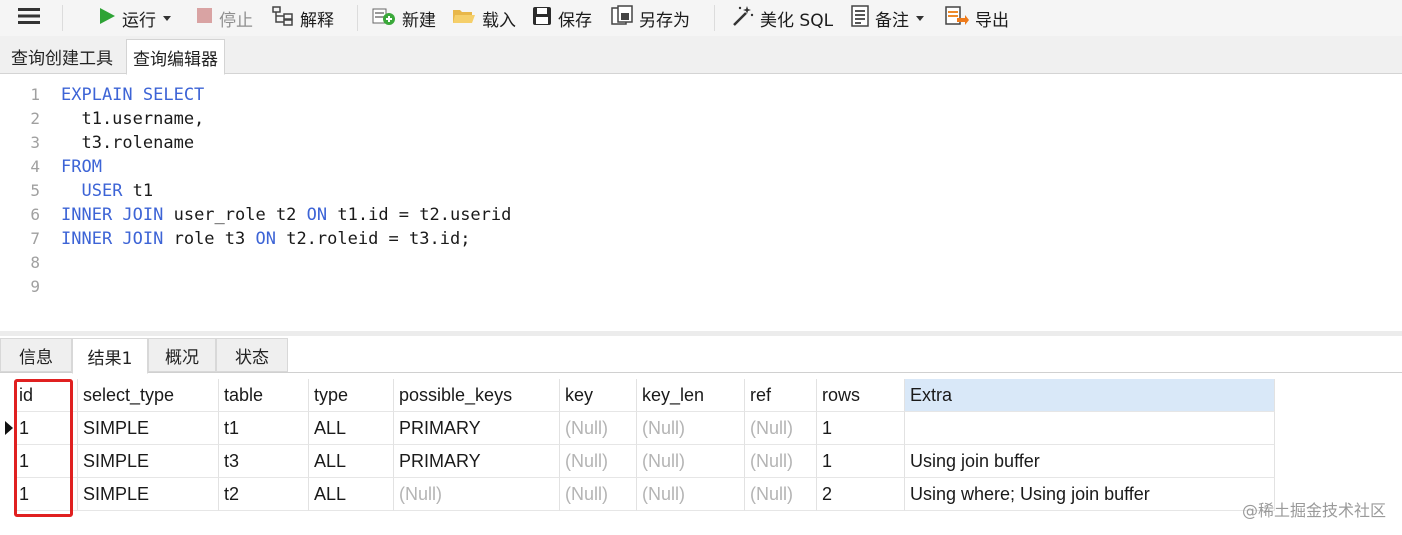  What do you see at coordinates (264, 428) in the screenshot?
I see `table-cell-table: t1` at bounding box center [264, 428].